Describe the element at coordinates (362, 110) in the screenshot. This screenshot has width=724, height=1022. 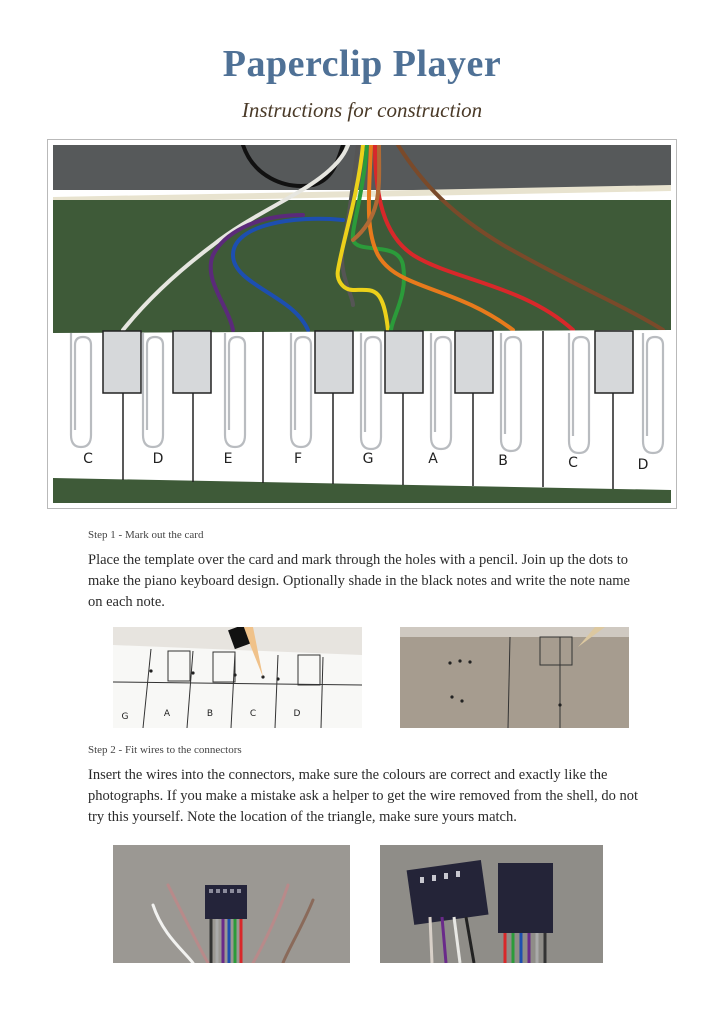
I see `page-subtitle: Instructions for construction` at that location.